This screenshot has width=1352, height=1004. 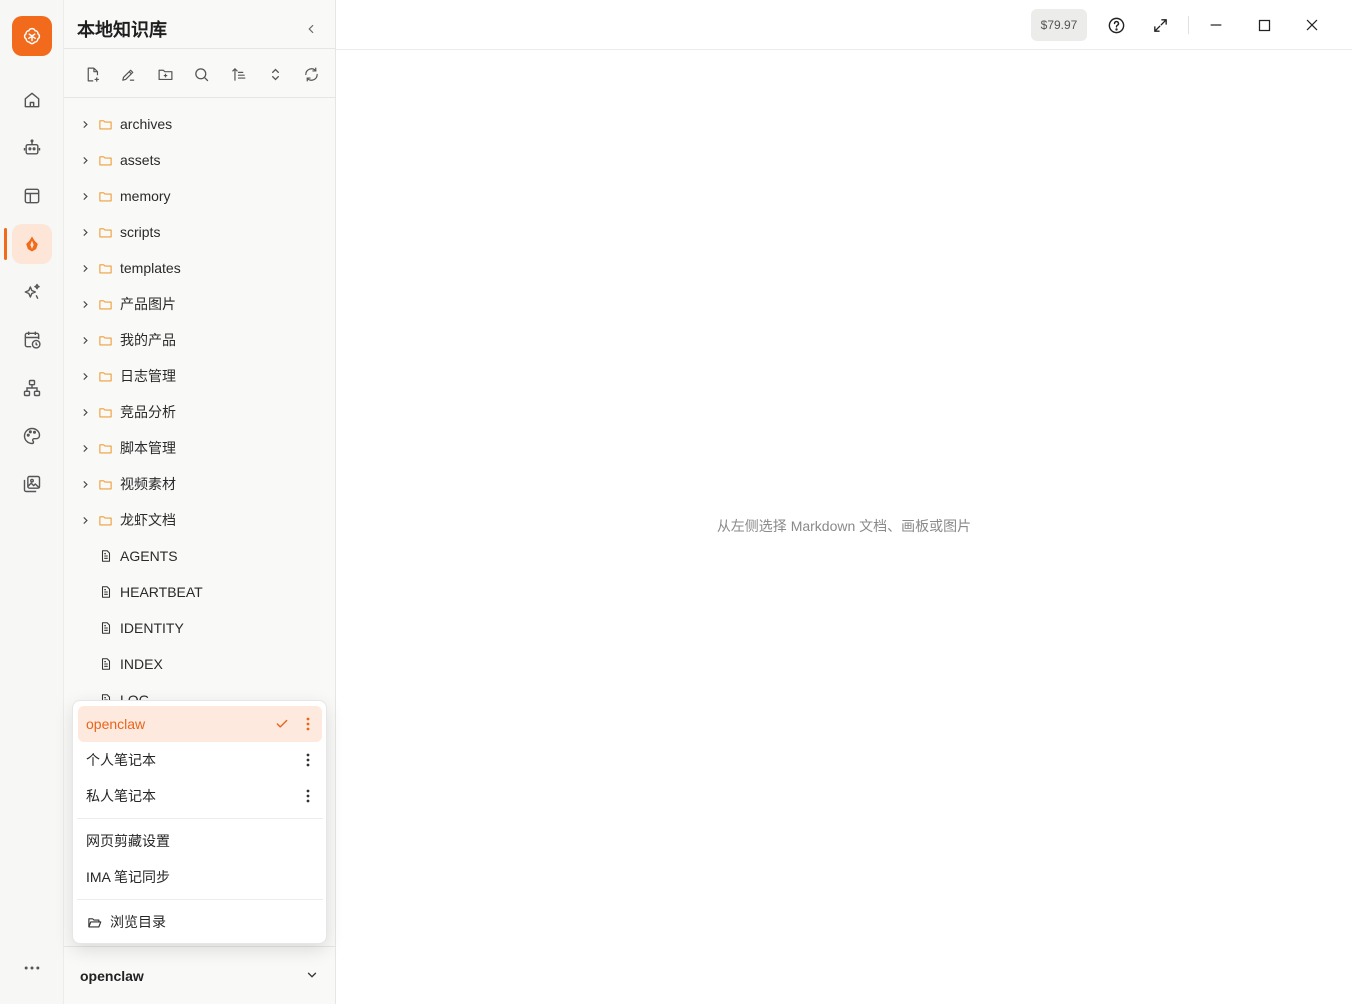 What do you see at coordinates (312, 74) in the screenshot?
I see `refresh-icon` at bounding box center [312, 74].